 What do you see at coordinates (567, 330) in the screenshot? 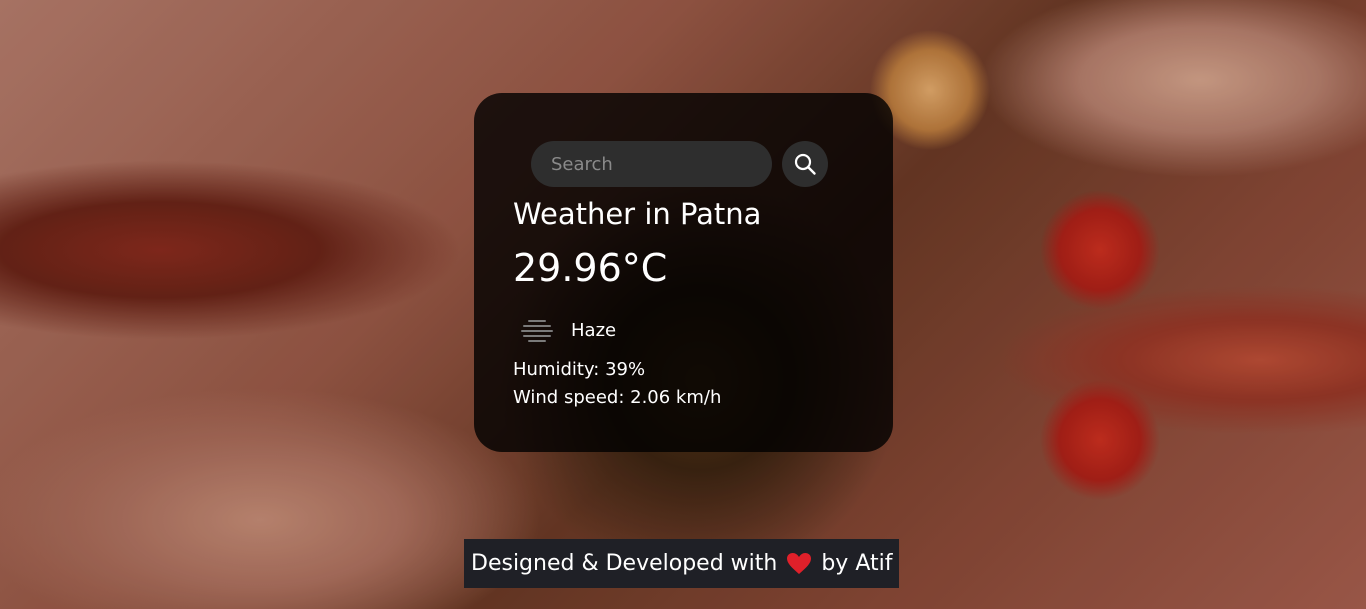
I see `weather-condition: Haze` at bounding box center [567, 330].